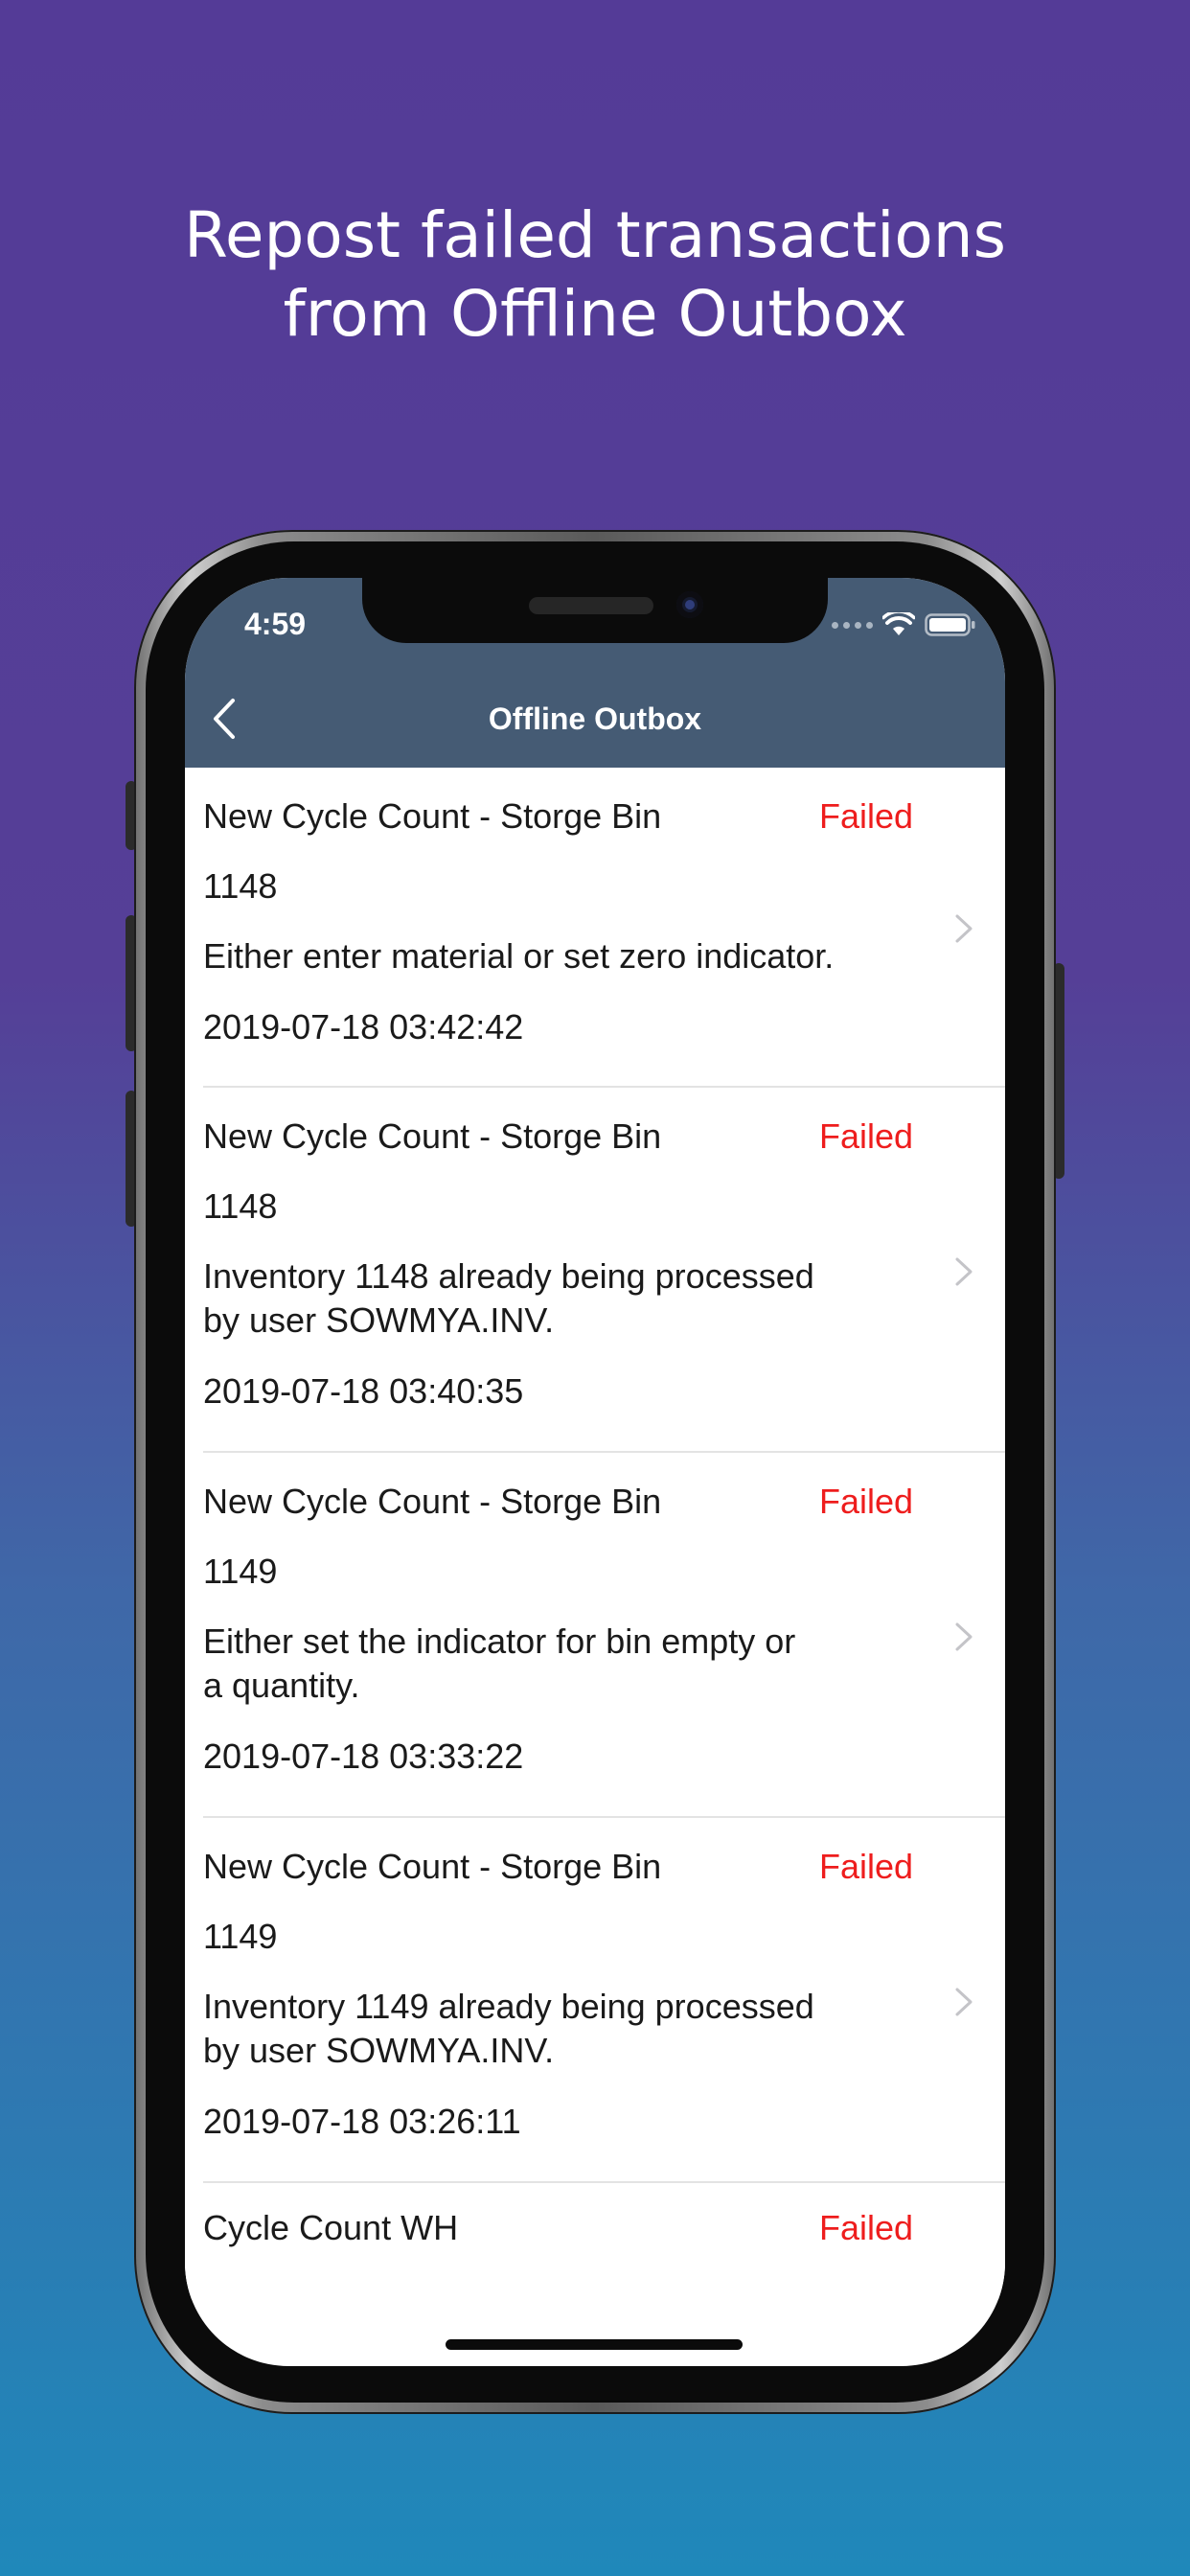 Image resolution: width=1190 pixels, height=2576 pixels. What do you see at coordinates (509, 1276) in the screenshot?
I see `error-message-line: Inventory 1148 already being processed` at bounding box center [509, 1276].